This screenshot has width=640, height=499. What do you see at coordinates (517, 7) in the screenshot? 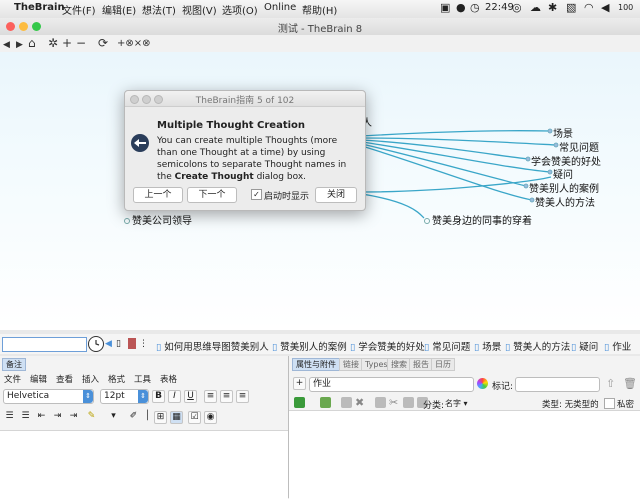
I see `sync-icon: ◎` at bounding box center [517, 7].